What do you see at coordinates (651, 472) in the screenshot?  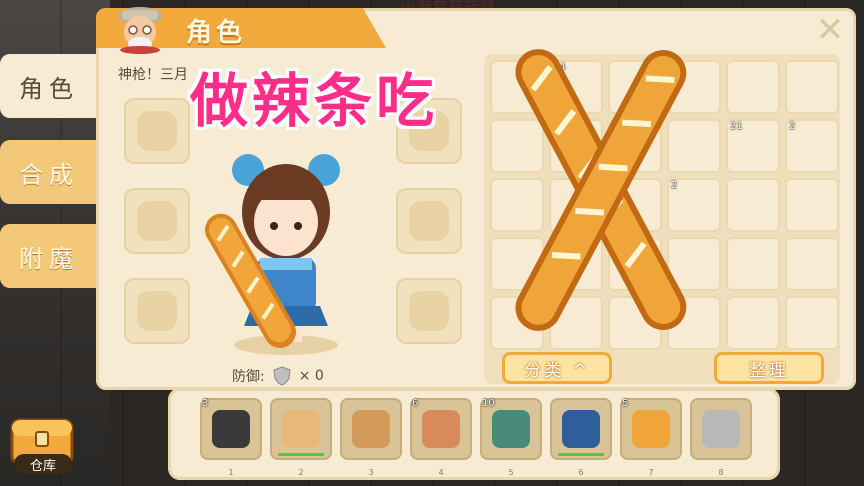 I see `hotbar-slot-number: 7` at bounding box center [651, 472].